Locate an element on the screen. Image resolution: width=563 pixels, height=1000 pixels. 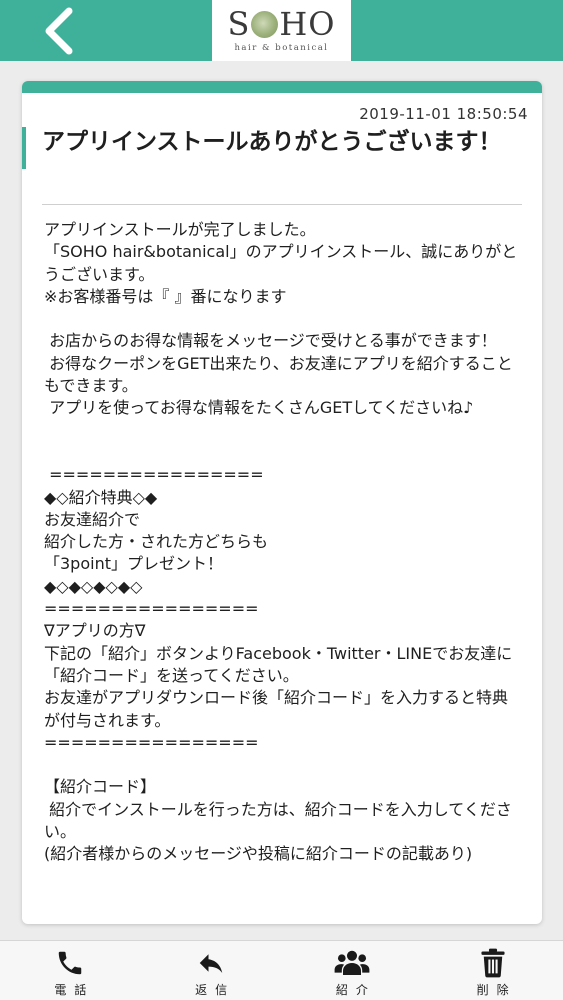
users-icon is located at coordinates (352, 963).